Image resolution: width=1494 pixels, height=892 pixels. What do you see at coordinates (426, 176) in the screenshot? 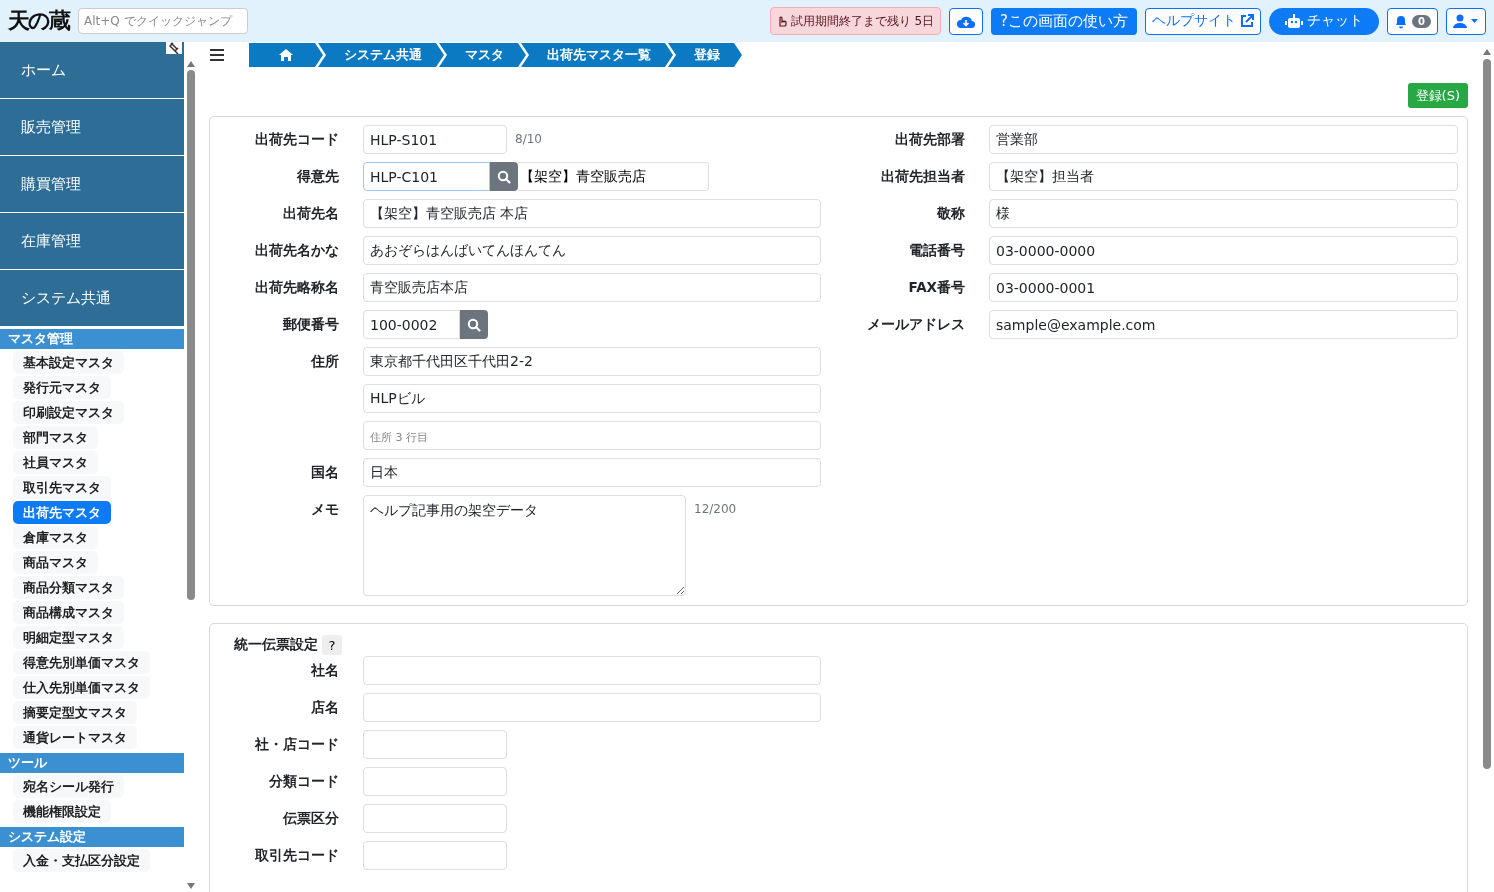
I see `input-field: HLP-C101` at bounding box center [426, 176].